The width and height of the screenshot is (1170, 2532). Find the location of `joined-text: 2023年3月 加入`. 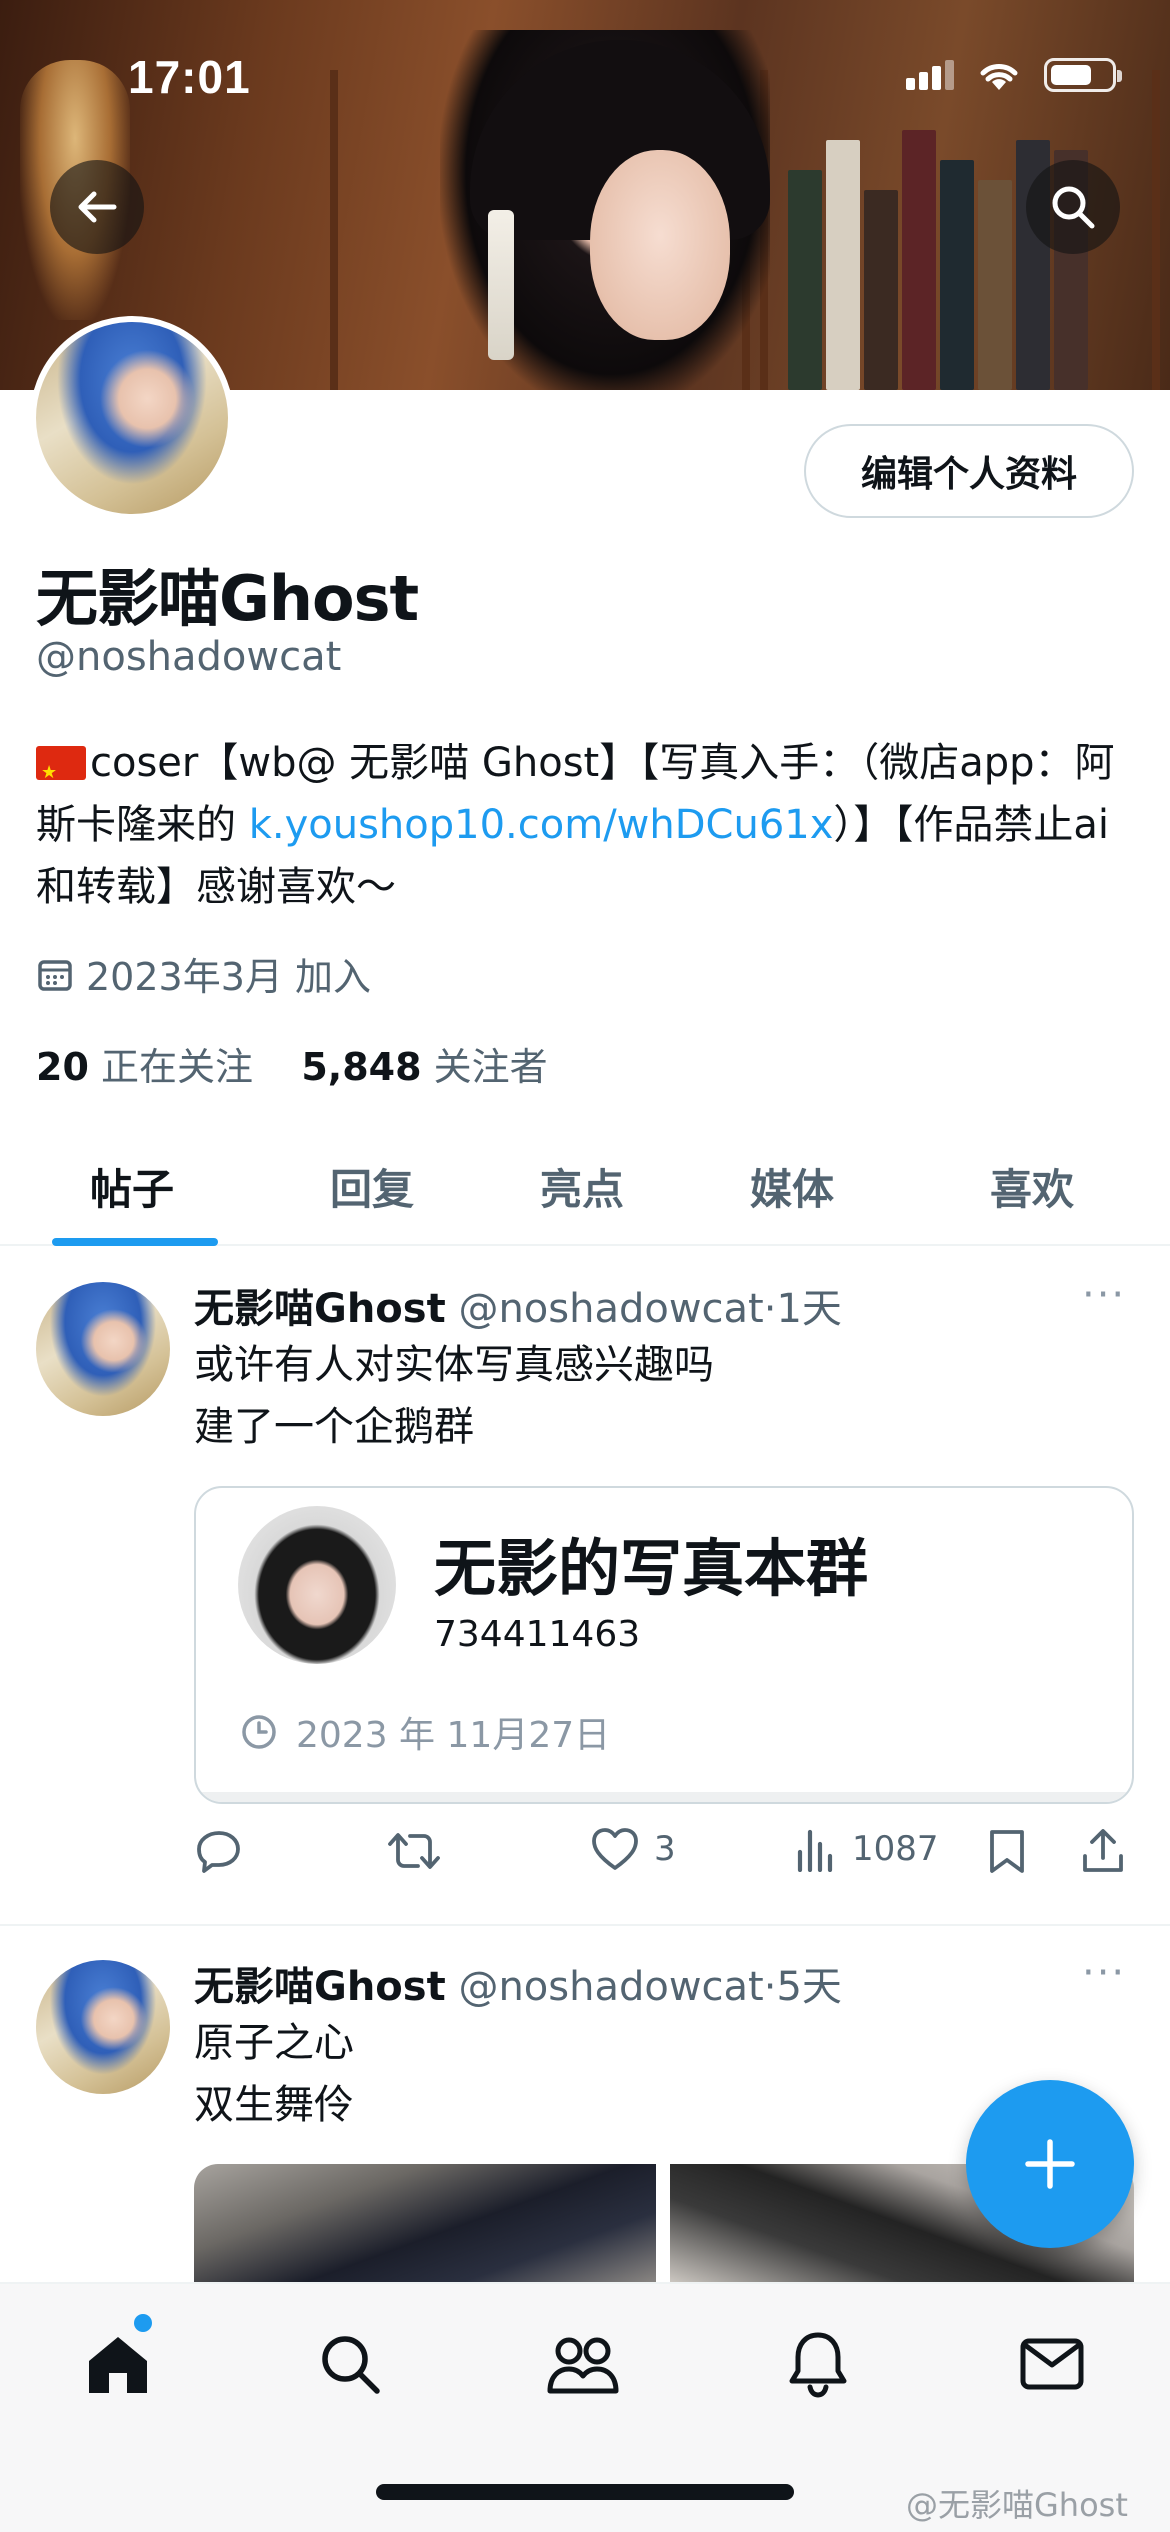

joined-text: 2023年3月 加入 is located at coordinates (228, 977).